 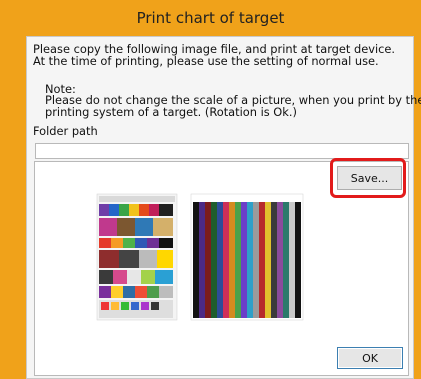 I want to click on title-bar: Print chart of target, so click(x=210, y=18).